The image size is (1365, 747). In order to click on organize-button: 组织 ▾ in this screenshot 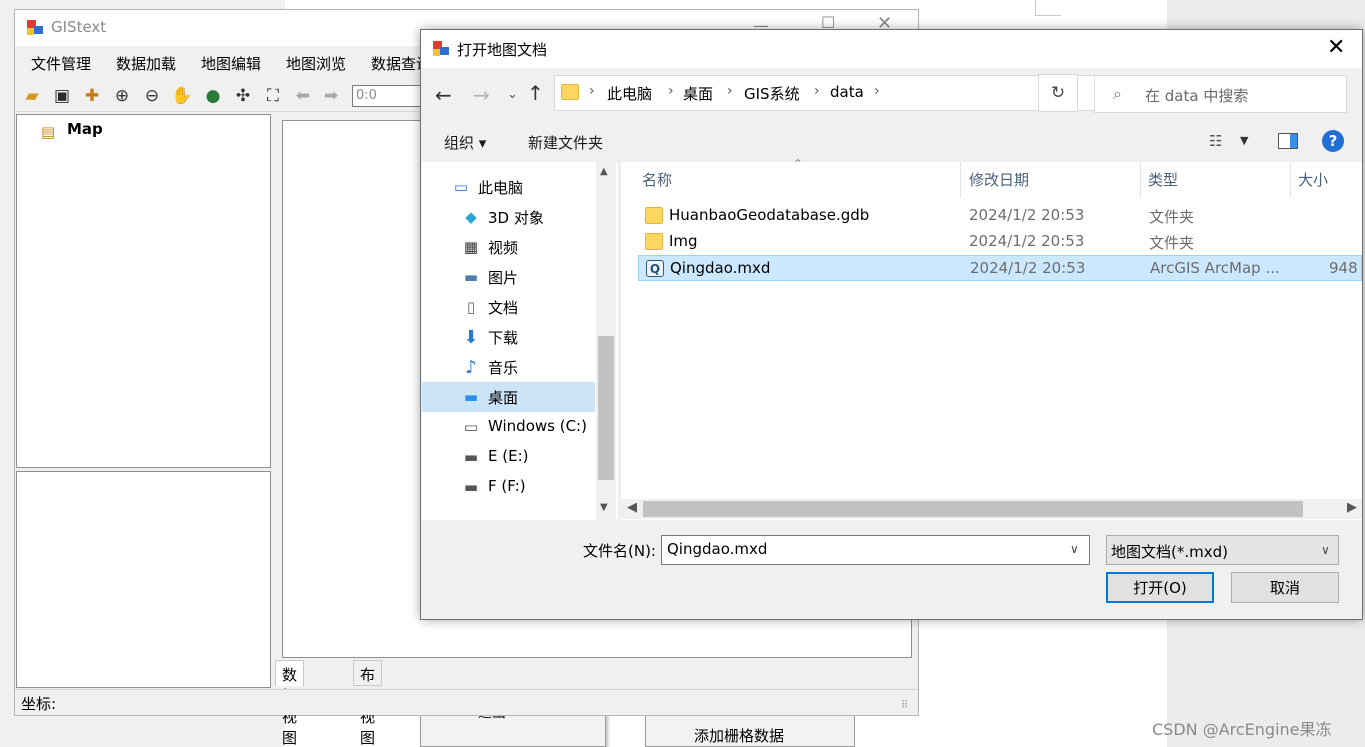, I will do `click(465, 142)`.